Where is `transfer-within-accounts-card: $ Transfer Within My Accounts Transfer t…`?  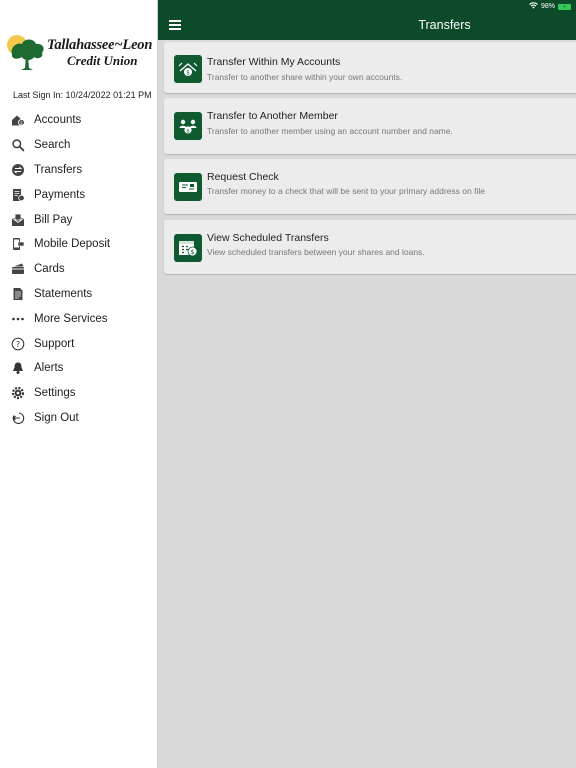
transfer-within-accounts-card: $ Transfer Within My Accounts Transfer t… is located at coordinates (370, 67).